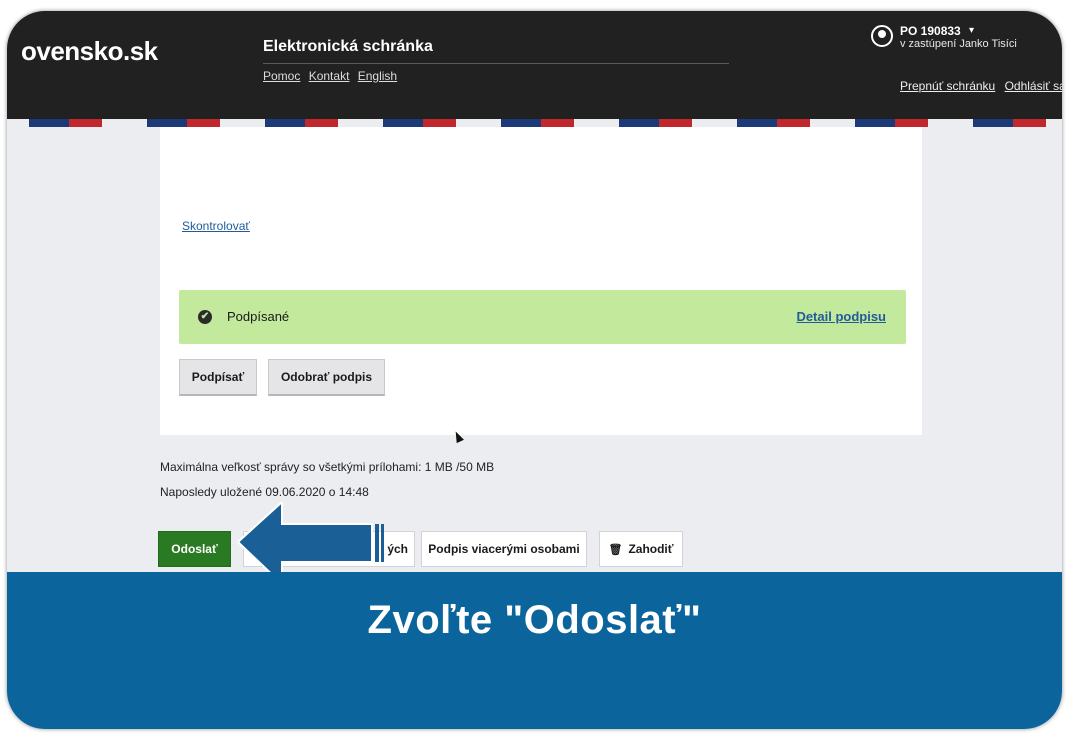 The image size is (1067, 737). What do you see at coordinates (89, 51) in the screenshot?
I see `site-logo: ovensko.sk` at bounding box center [89, 51].